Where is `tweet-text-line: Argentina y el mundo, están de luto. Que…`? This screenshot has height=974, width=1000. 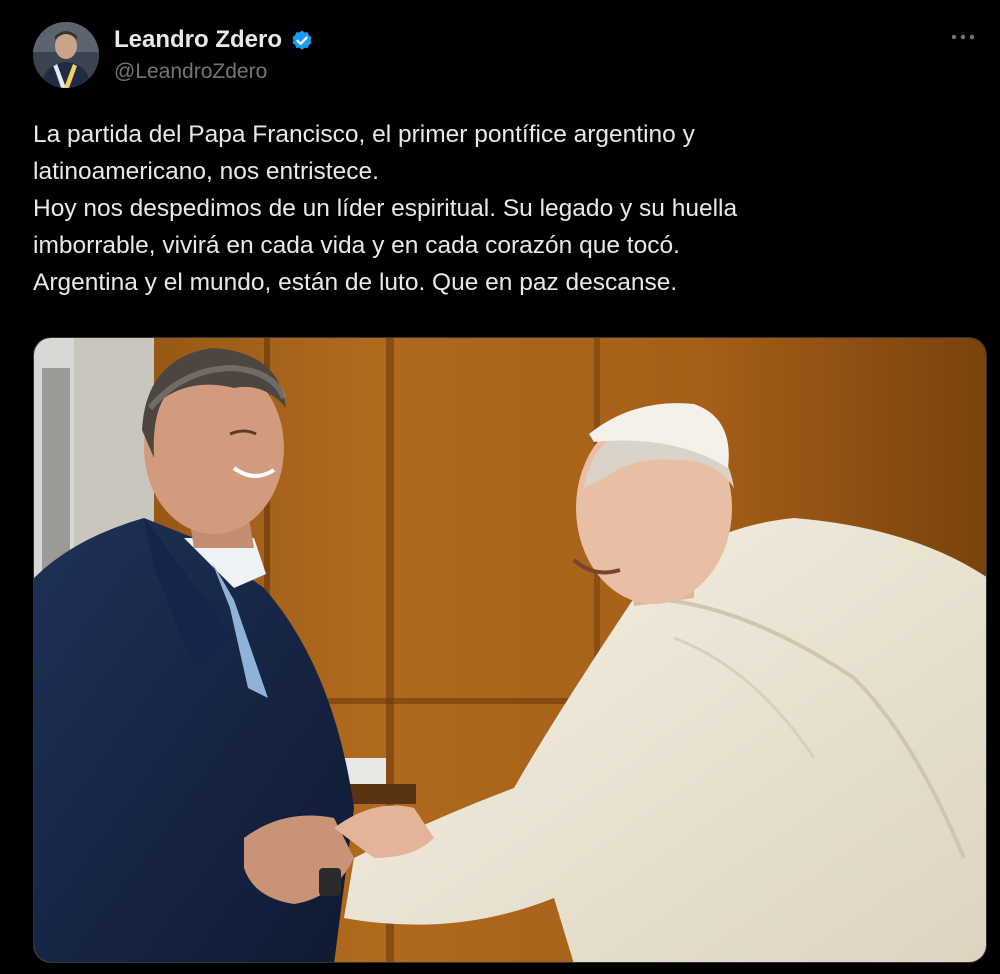 tweet-text-line: Argentina y el mundo, están de luto. Que… is located at coordinates (355, 282).